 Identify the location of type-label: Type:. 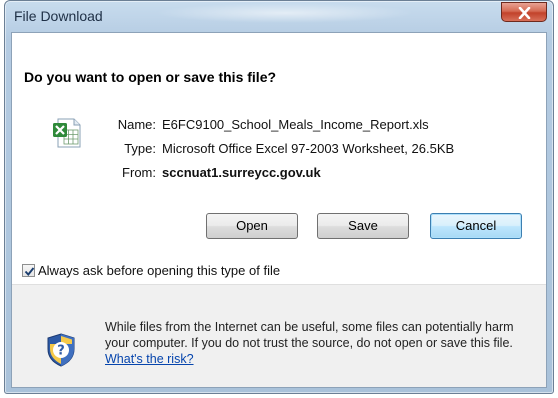
(140, 148).